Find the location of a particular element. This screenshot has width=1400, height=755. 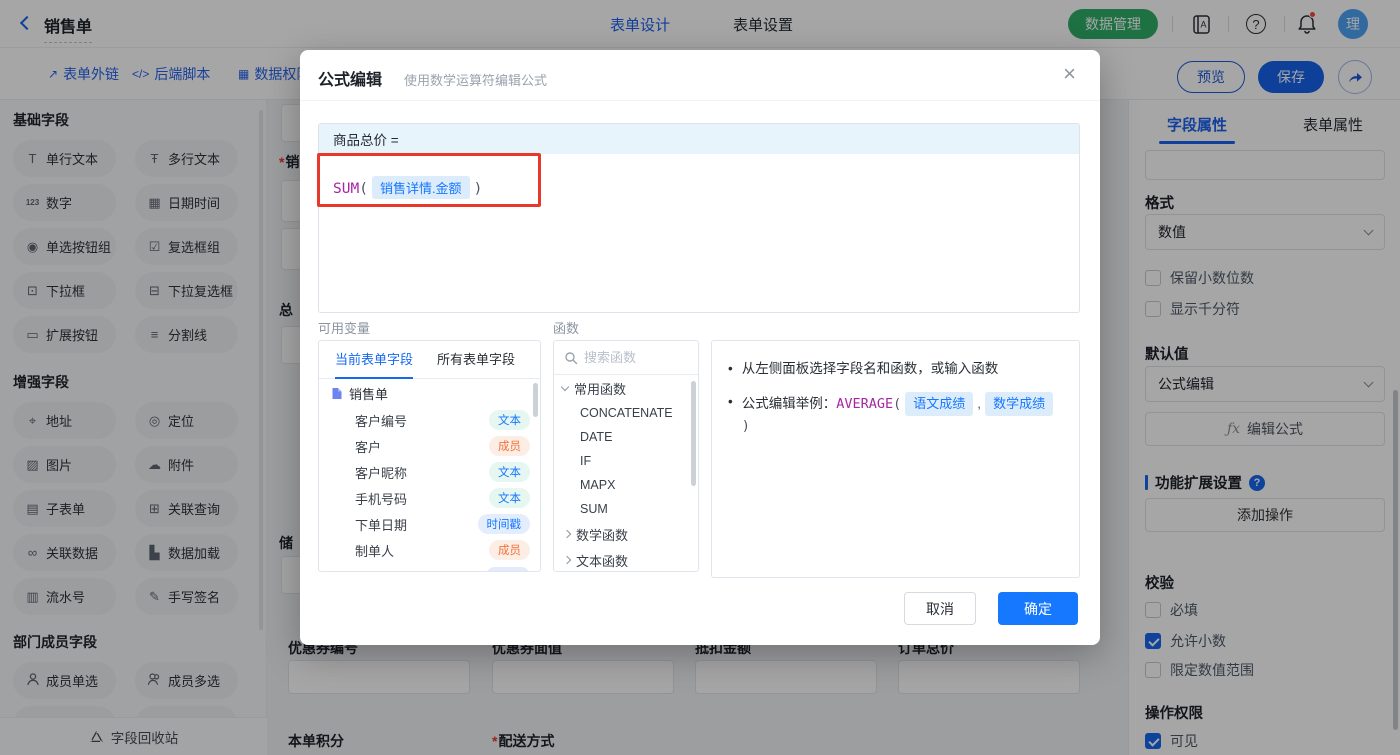

partial-badge is located at coordinates (508, 569).